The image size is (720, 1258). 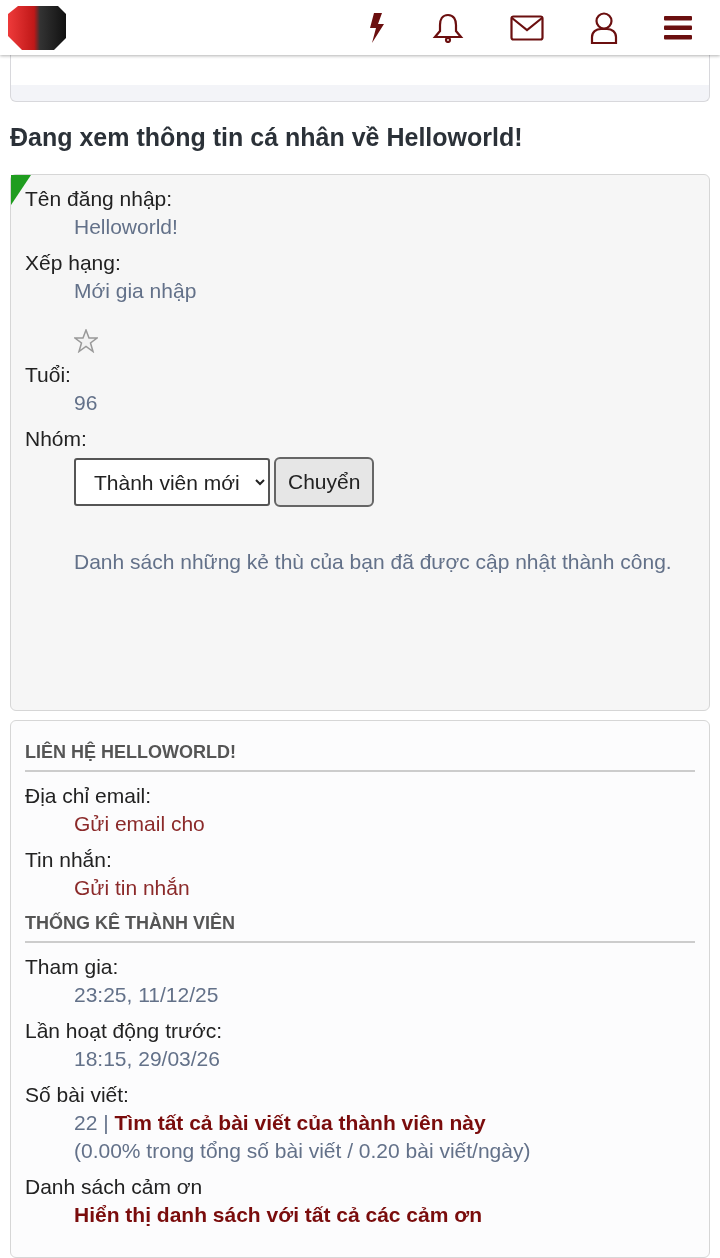 What do you see at coordinates (92, 1122) in the screenshot?
I see `field-value: 22 |` at bounding box center [92, 1122].